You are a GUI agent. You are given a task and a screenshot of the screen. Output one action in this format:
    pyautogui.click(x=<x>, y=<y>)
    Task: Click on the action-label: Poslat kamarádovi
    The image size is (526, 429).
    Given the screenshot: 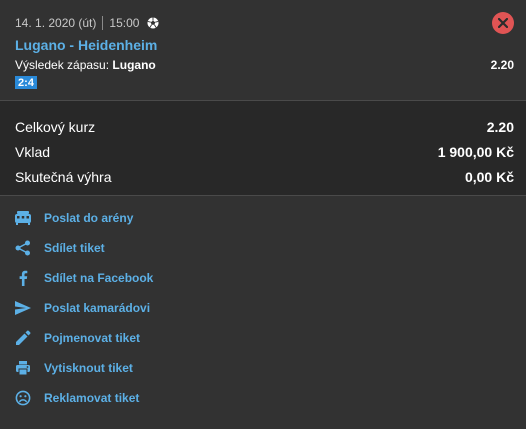 What is the action you would take?
    pyautogui.click(x=97, y=308)
    